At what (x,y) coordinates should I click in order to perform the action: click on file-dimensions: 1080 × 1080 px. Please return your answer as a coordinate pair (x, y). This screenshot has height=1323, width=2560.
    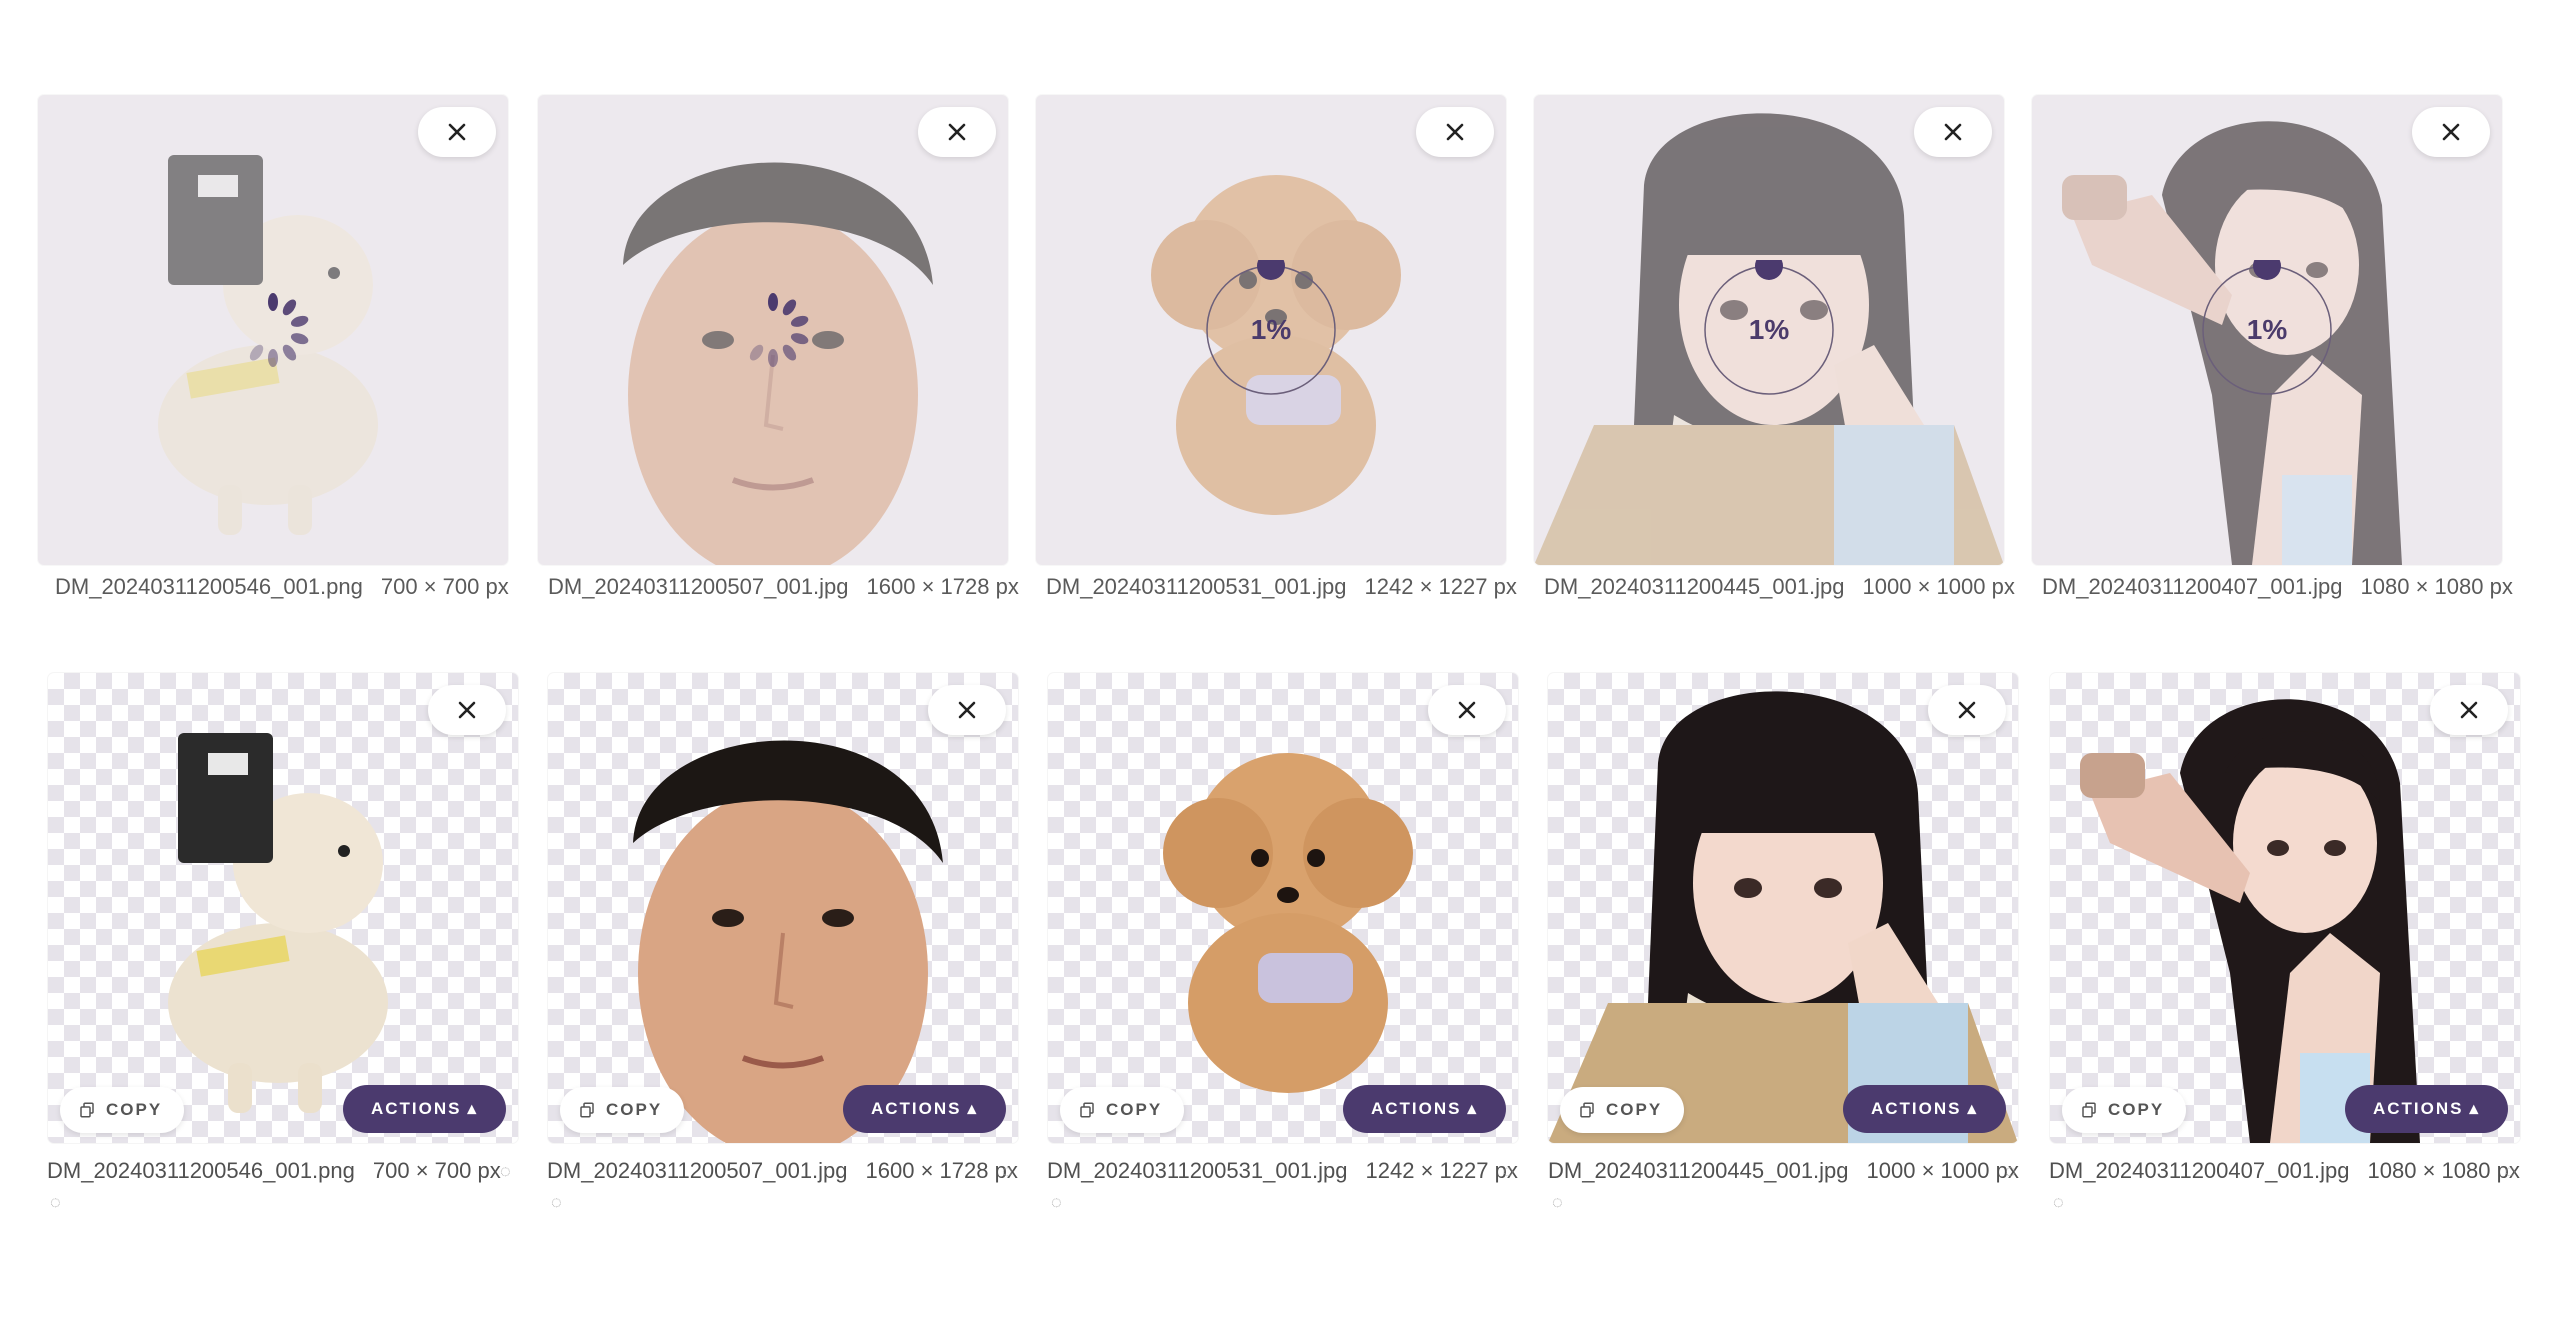
    Looking at the image, I should click on (2436, 586).